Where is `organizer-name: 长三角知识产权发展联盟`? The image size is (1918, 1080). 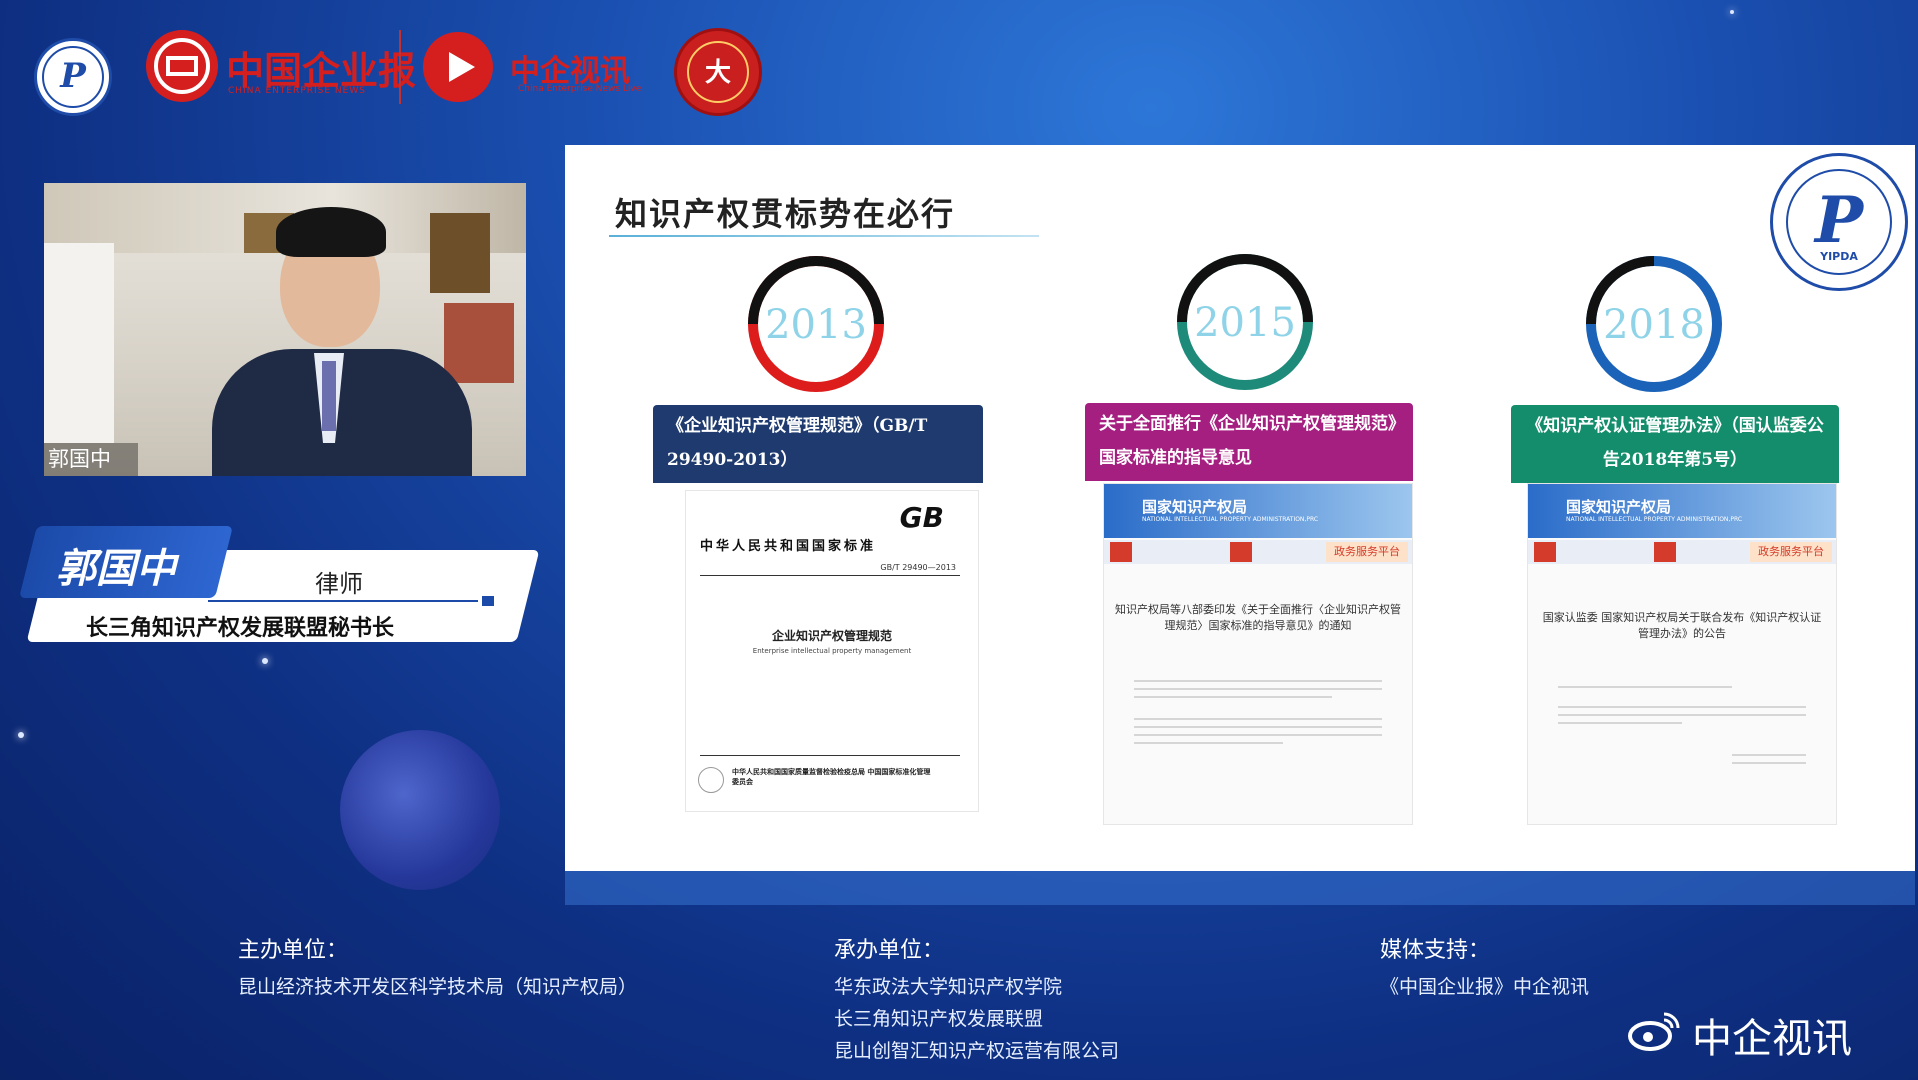
organizer-name: 长三角知识产权发展联盟 is located at coordinates (939, 1019).